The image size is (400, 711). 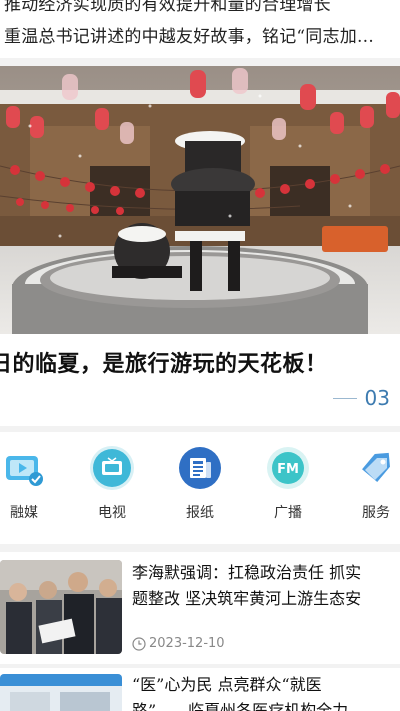 What do you see at coordinates (361, 398) in the screenshot?
I see `banner-pager: 03` at bounding box center [361, 398].